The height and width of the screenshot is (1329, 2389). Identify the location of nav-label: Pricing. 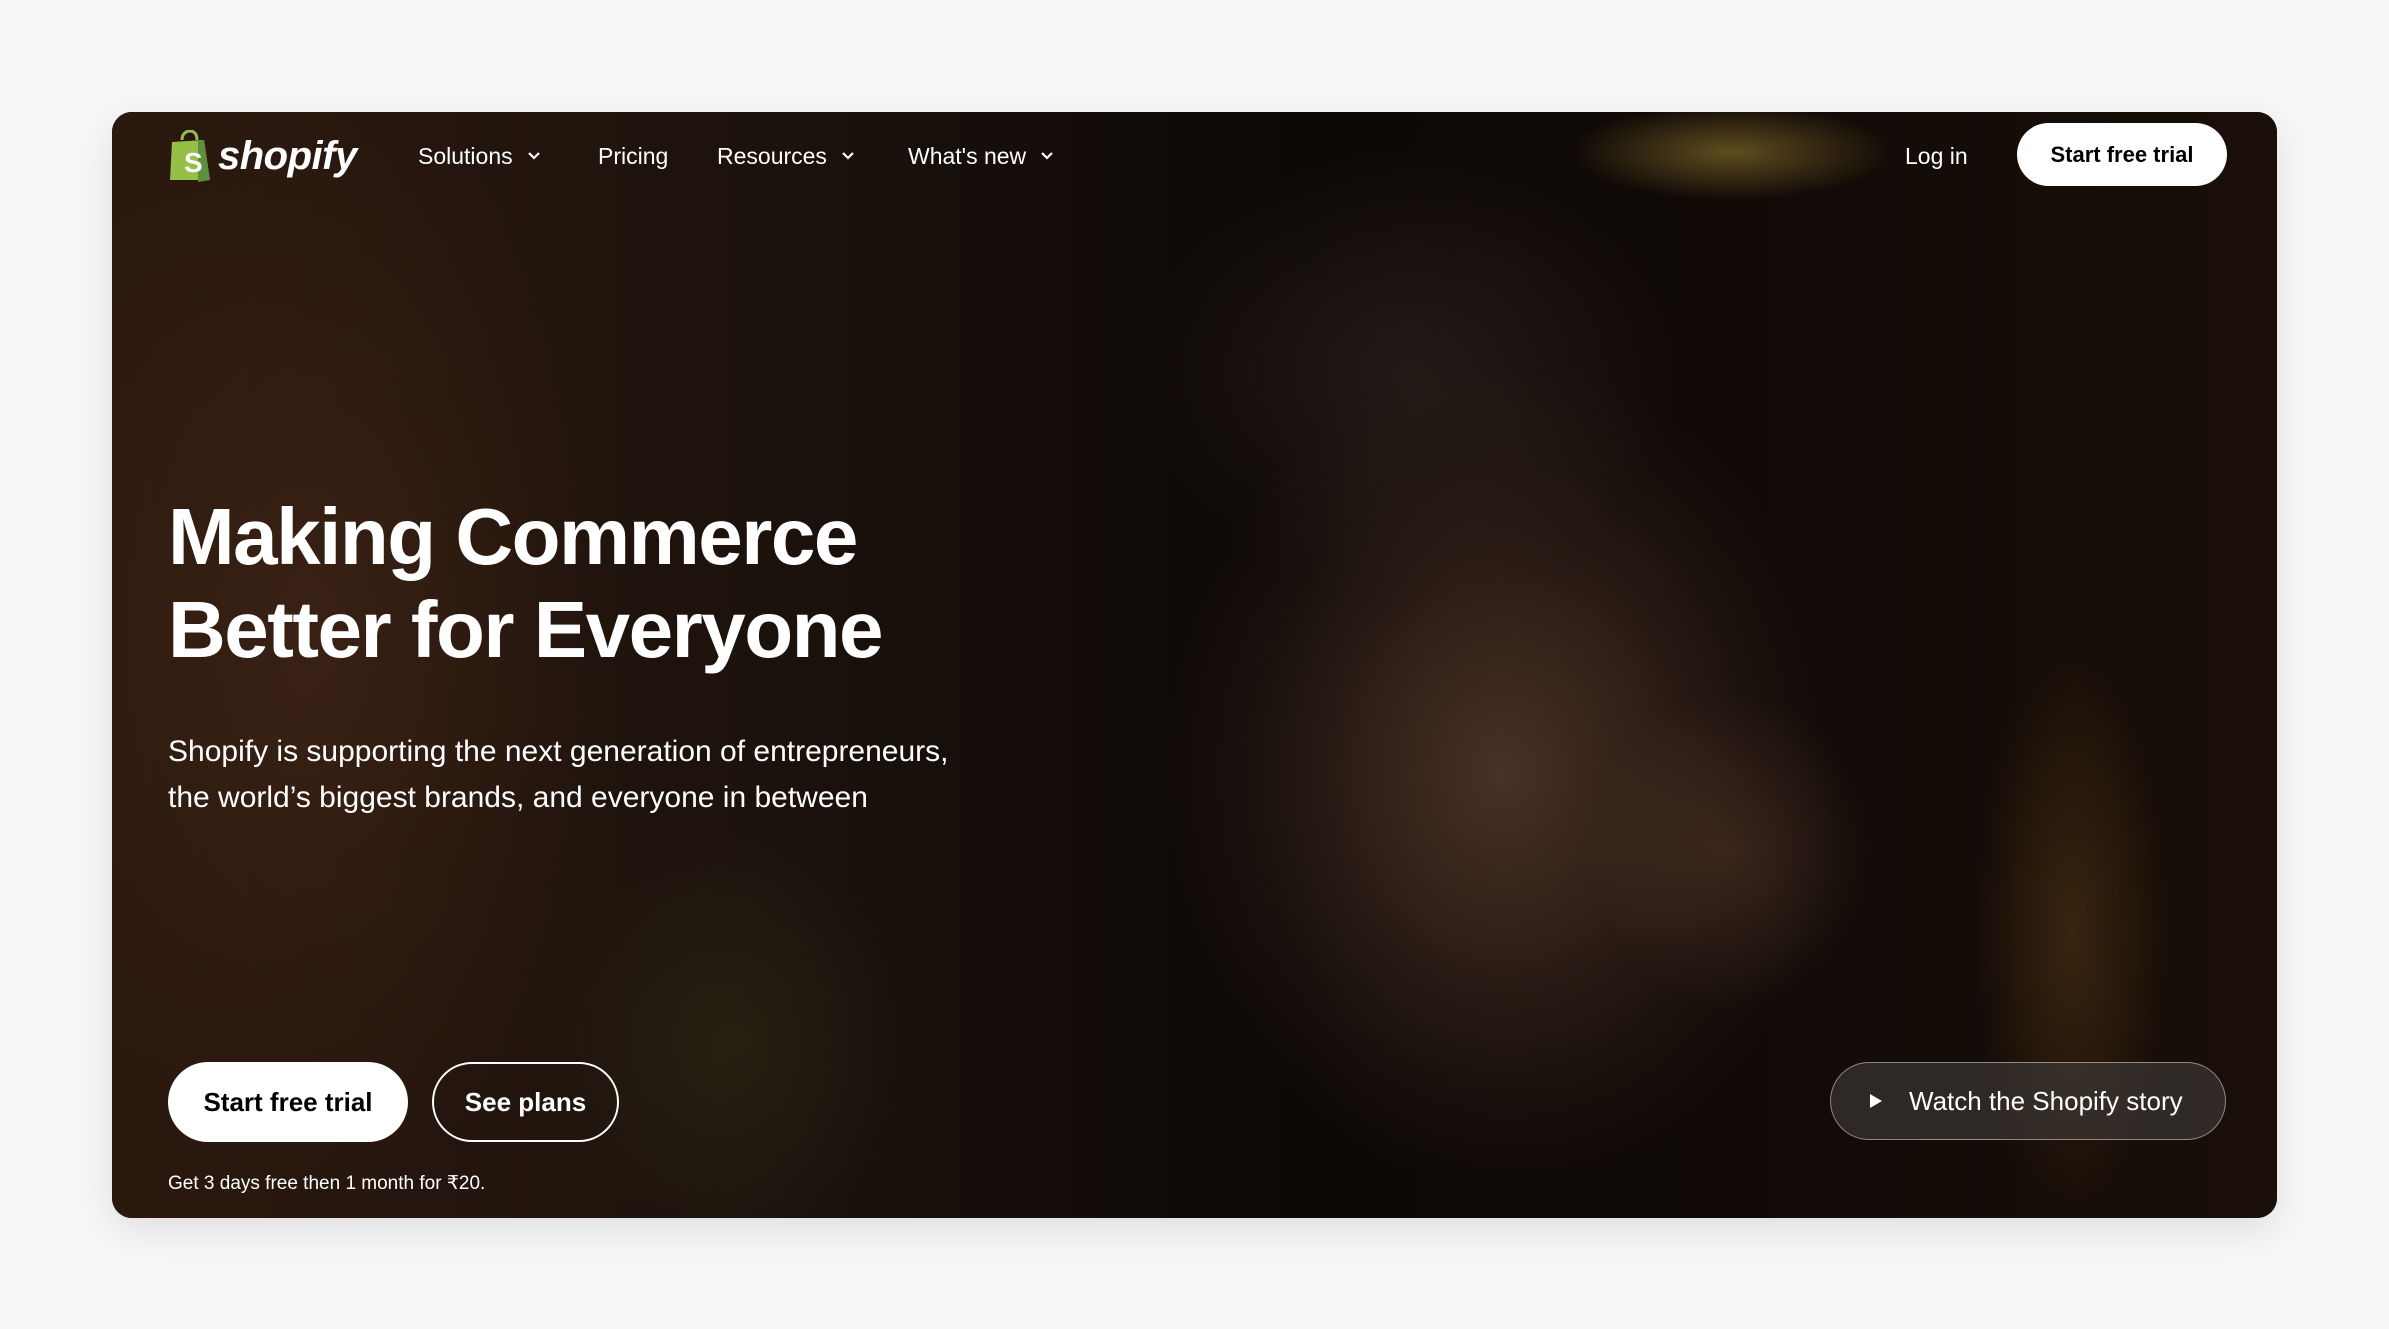
(633, 155).